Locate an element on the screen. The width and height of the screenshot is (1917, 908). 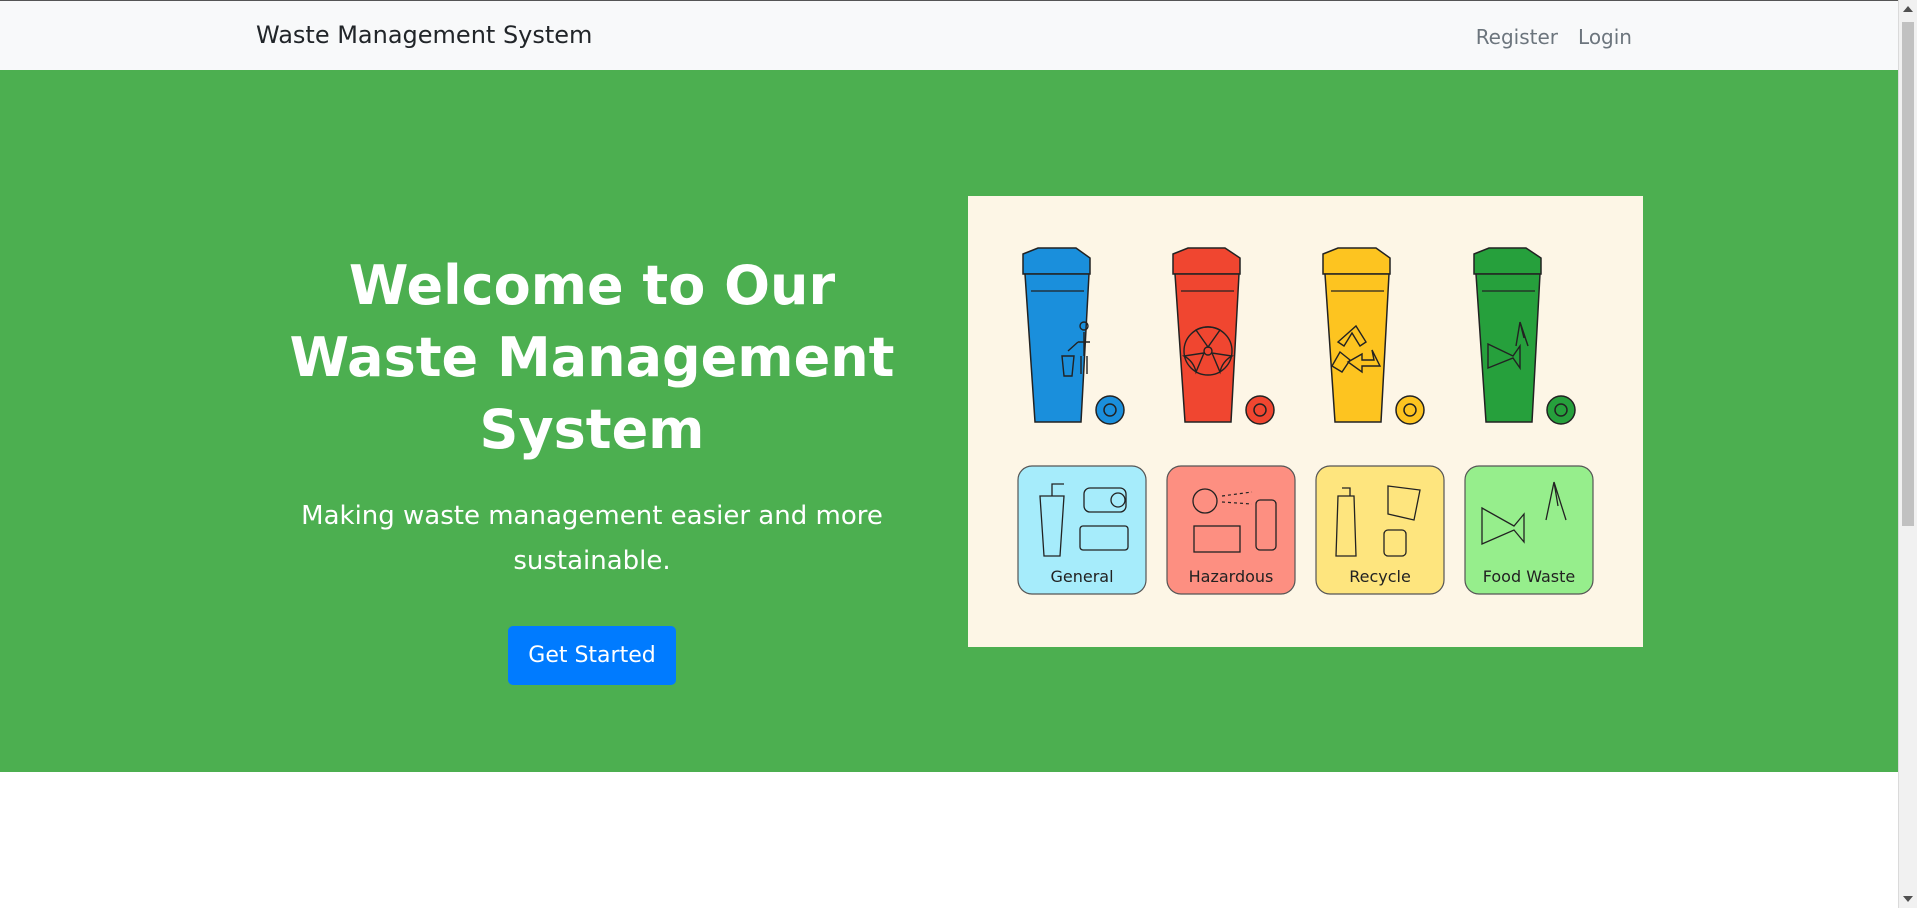
bin-food-waste is located at coordinates (1524, 336).